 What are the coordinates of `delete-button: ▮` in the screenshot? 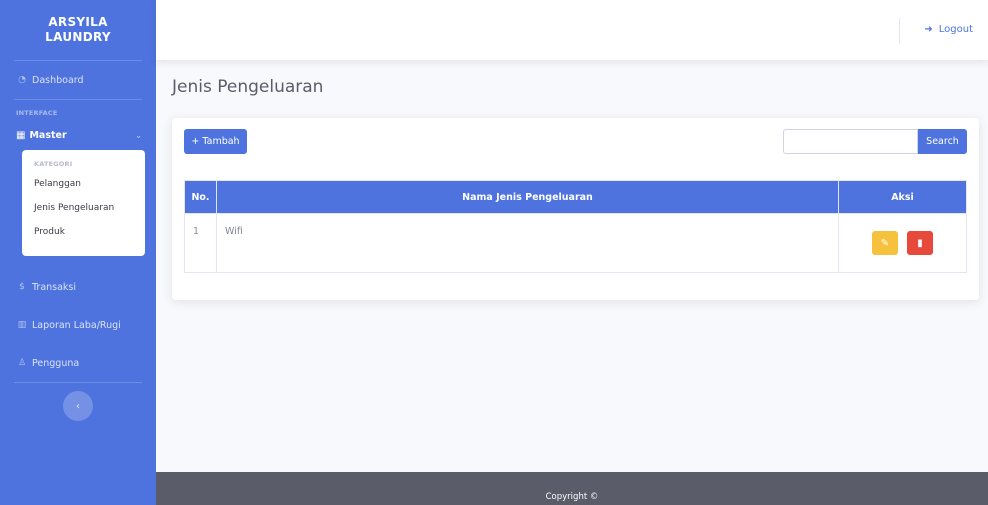 It's located at (920, 243).